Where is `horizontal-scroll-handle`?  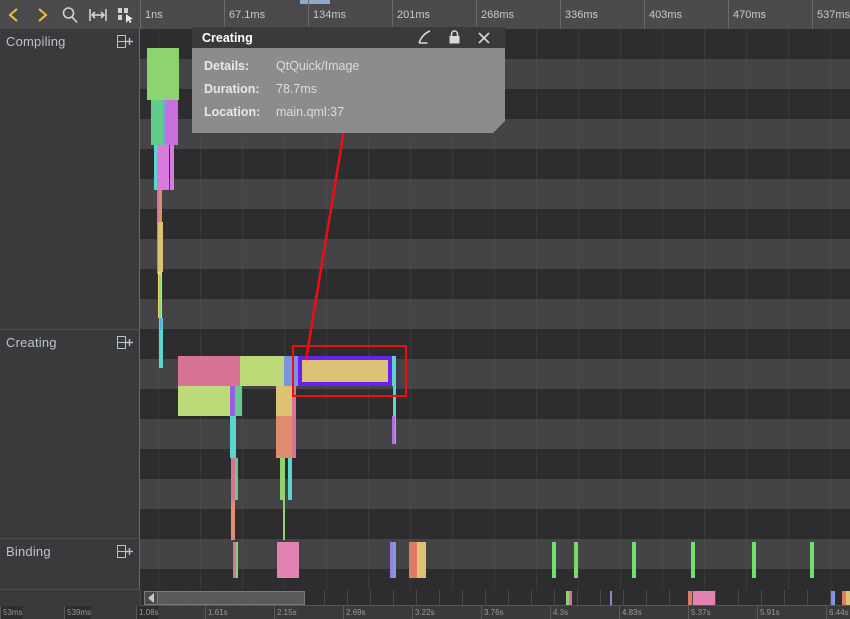 horizontal-scroll-handle is located at coordinates (225, 598).